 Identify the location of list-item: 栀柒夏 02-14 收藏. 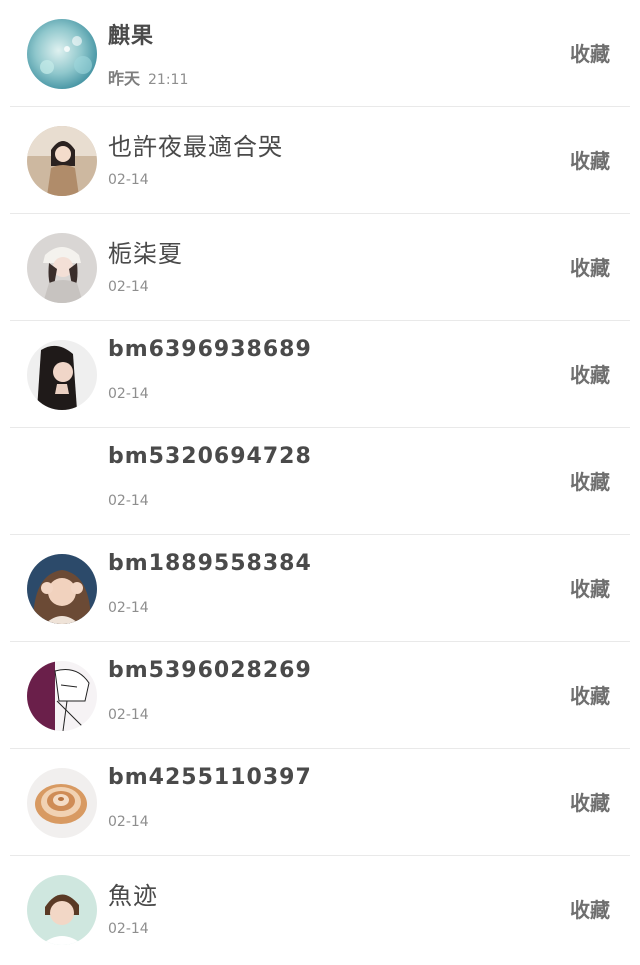
(320, 267).